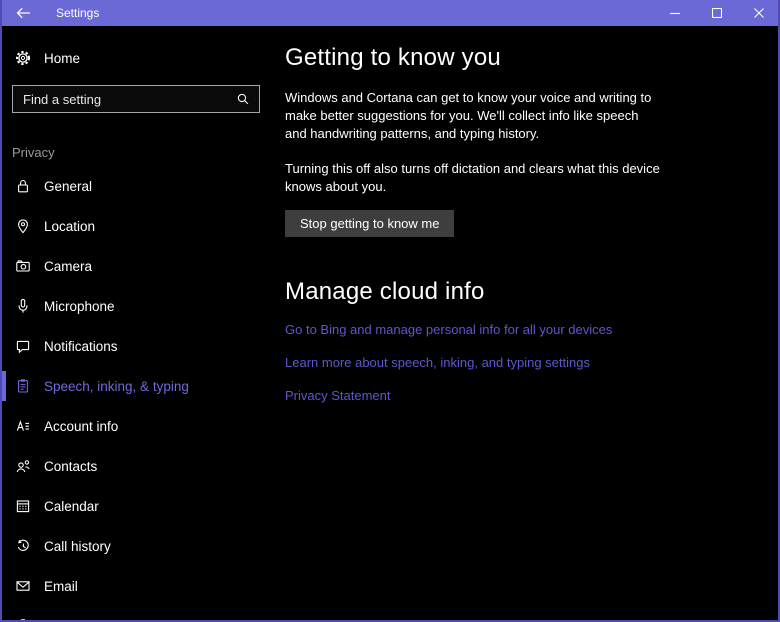 This screenshot has width=780, height=622. I want to click on sidebar-item-label: Call history, so click(77, 546).